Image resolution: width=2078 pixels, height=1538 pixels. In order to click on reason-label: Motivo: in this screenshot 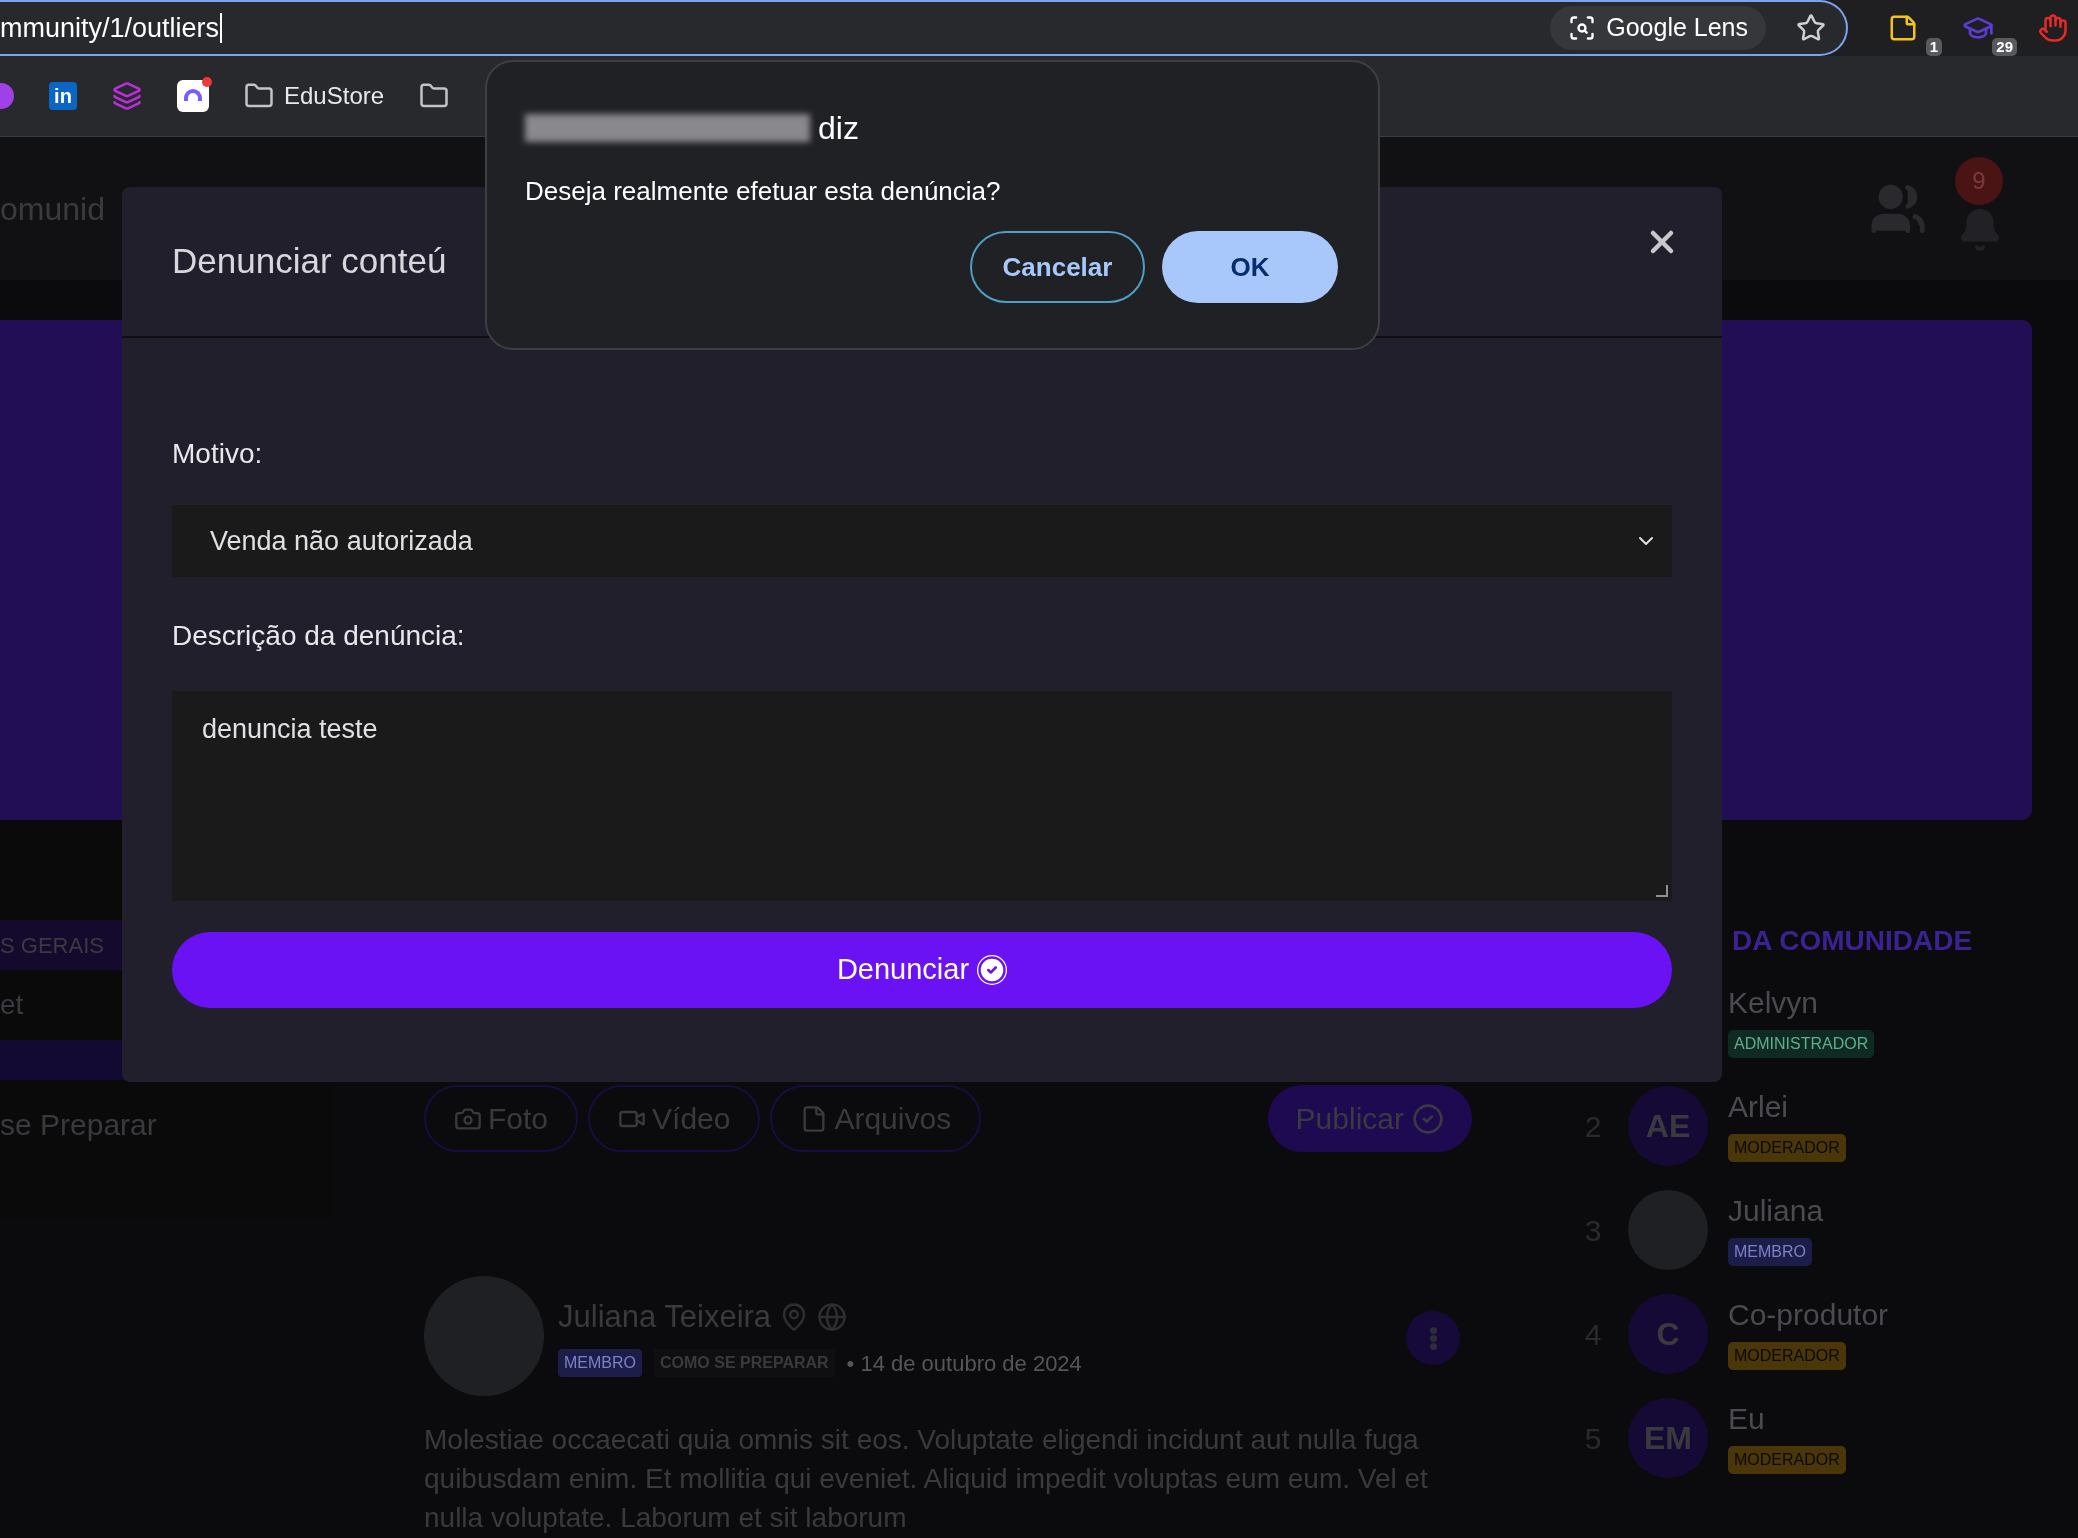, I will do `click(218, 454)`.